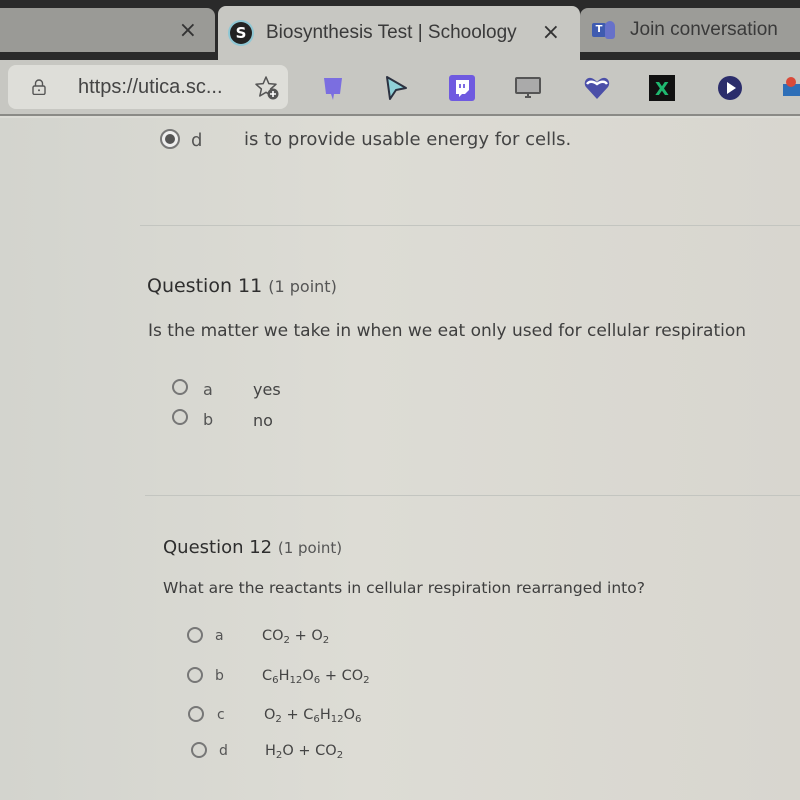 This screenshot has height=800, width=800. Describe the element at coordinates (242, 286) in the screenshot. I see `question-title: Question 11 (1 point)` at that location.